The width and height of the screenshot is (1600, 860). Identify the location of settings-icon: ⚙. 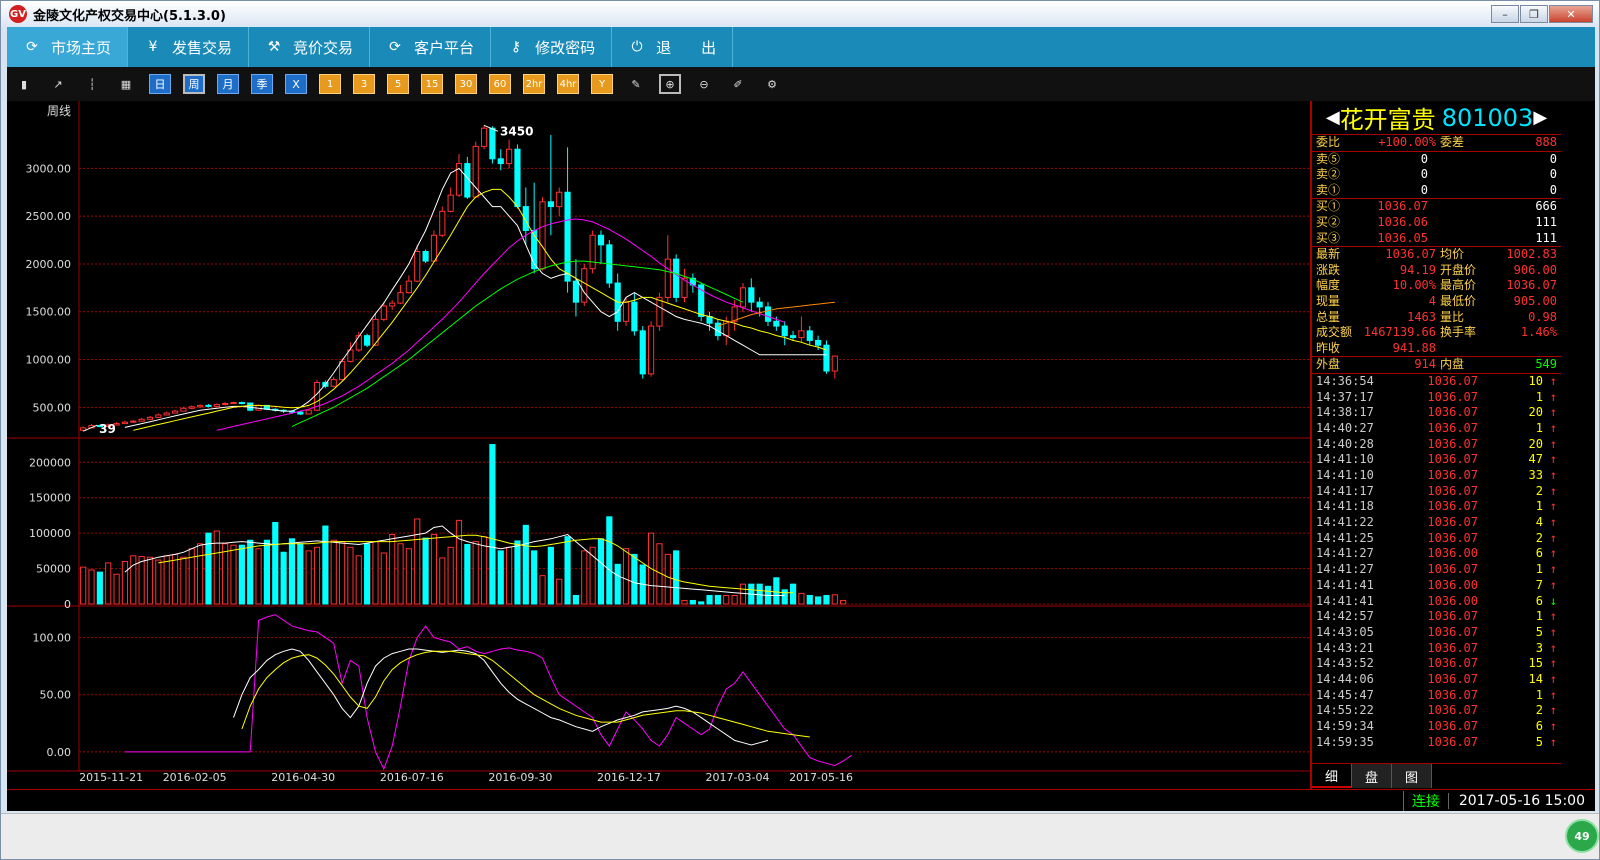
(772, 84).